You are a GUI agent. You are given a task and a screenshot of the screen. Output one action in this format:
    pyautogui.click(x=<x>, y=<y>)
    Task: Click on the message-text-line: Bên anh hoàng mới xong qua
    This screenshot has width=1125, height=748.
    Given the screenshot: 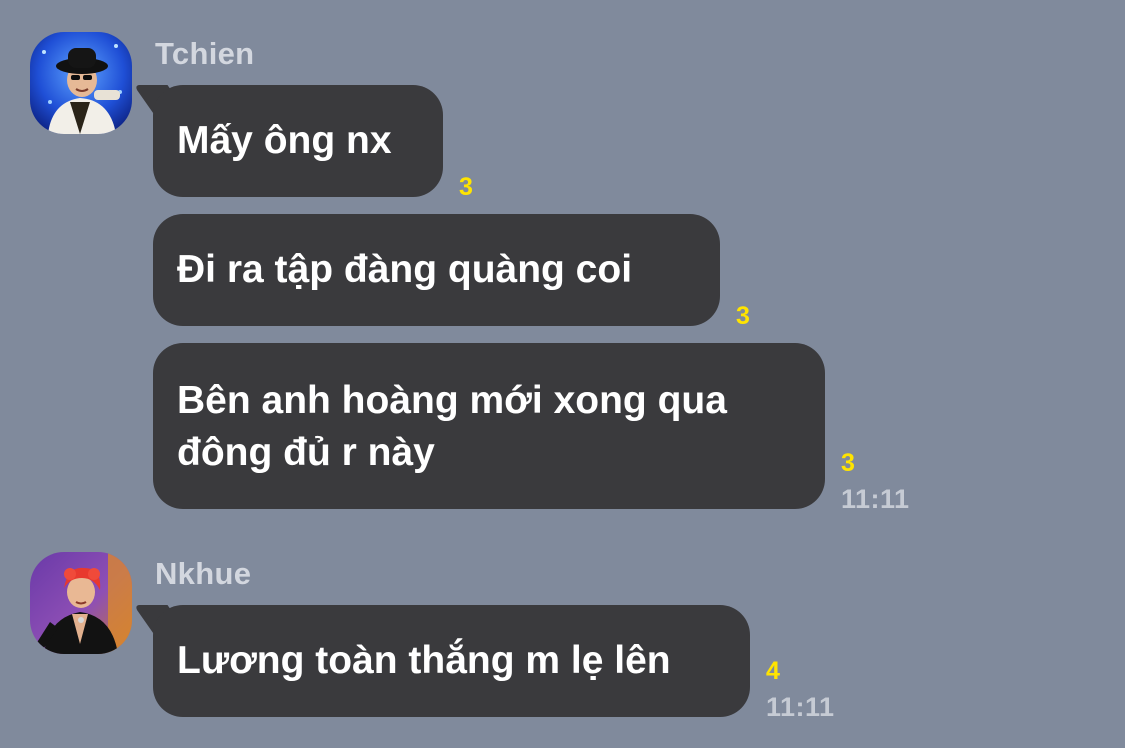 What is the action you would take?
    pyautogui.click(x=452, y=400)
    